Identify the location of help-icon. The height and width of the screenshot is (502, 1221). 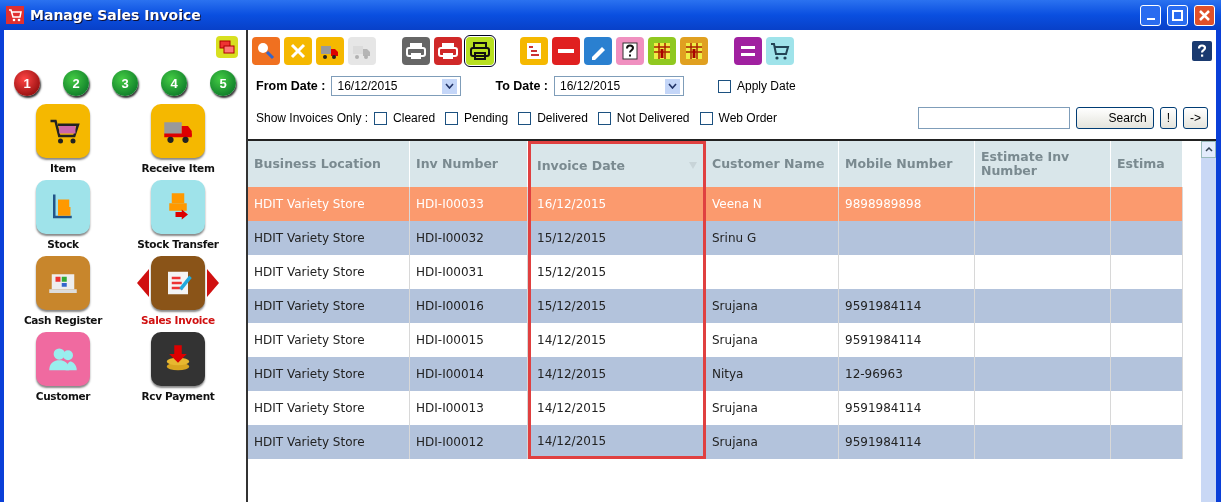
(1202, 51).